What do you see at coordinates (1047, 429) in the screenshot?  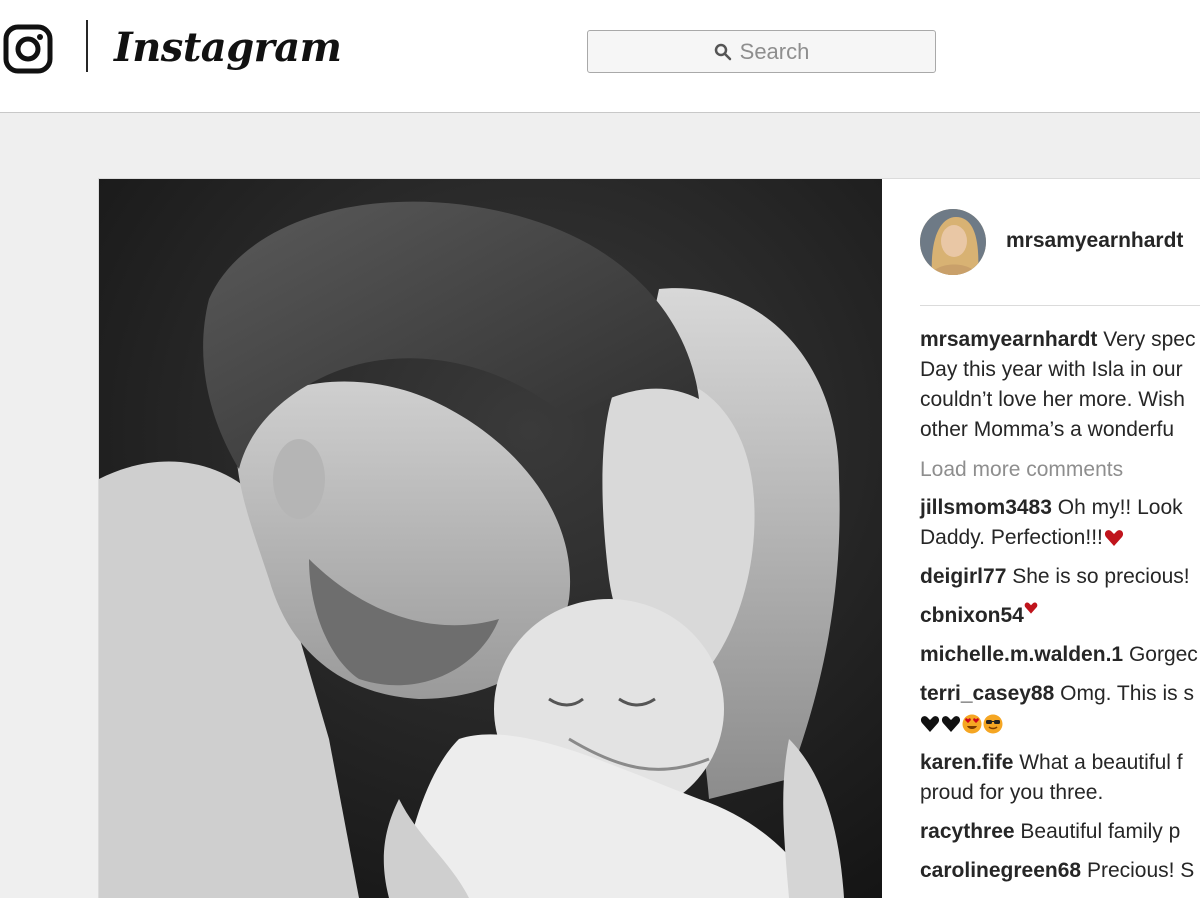 I see `caption-line: other Momma’s a wonderfu` at bounding box center [1047, 429].